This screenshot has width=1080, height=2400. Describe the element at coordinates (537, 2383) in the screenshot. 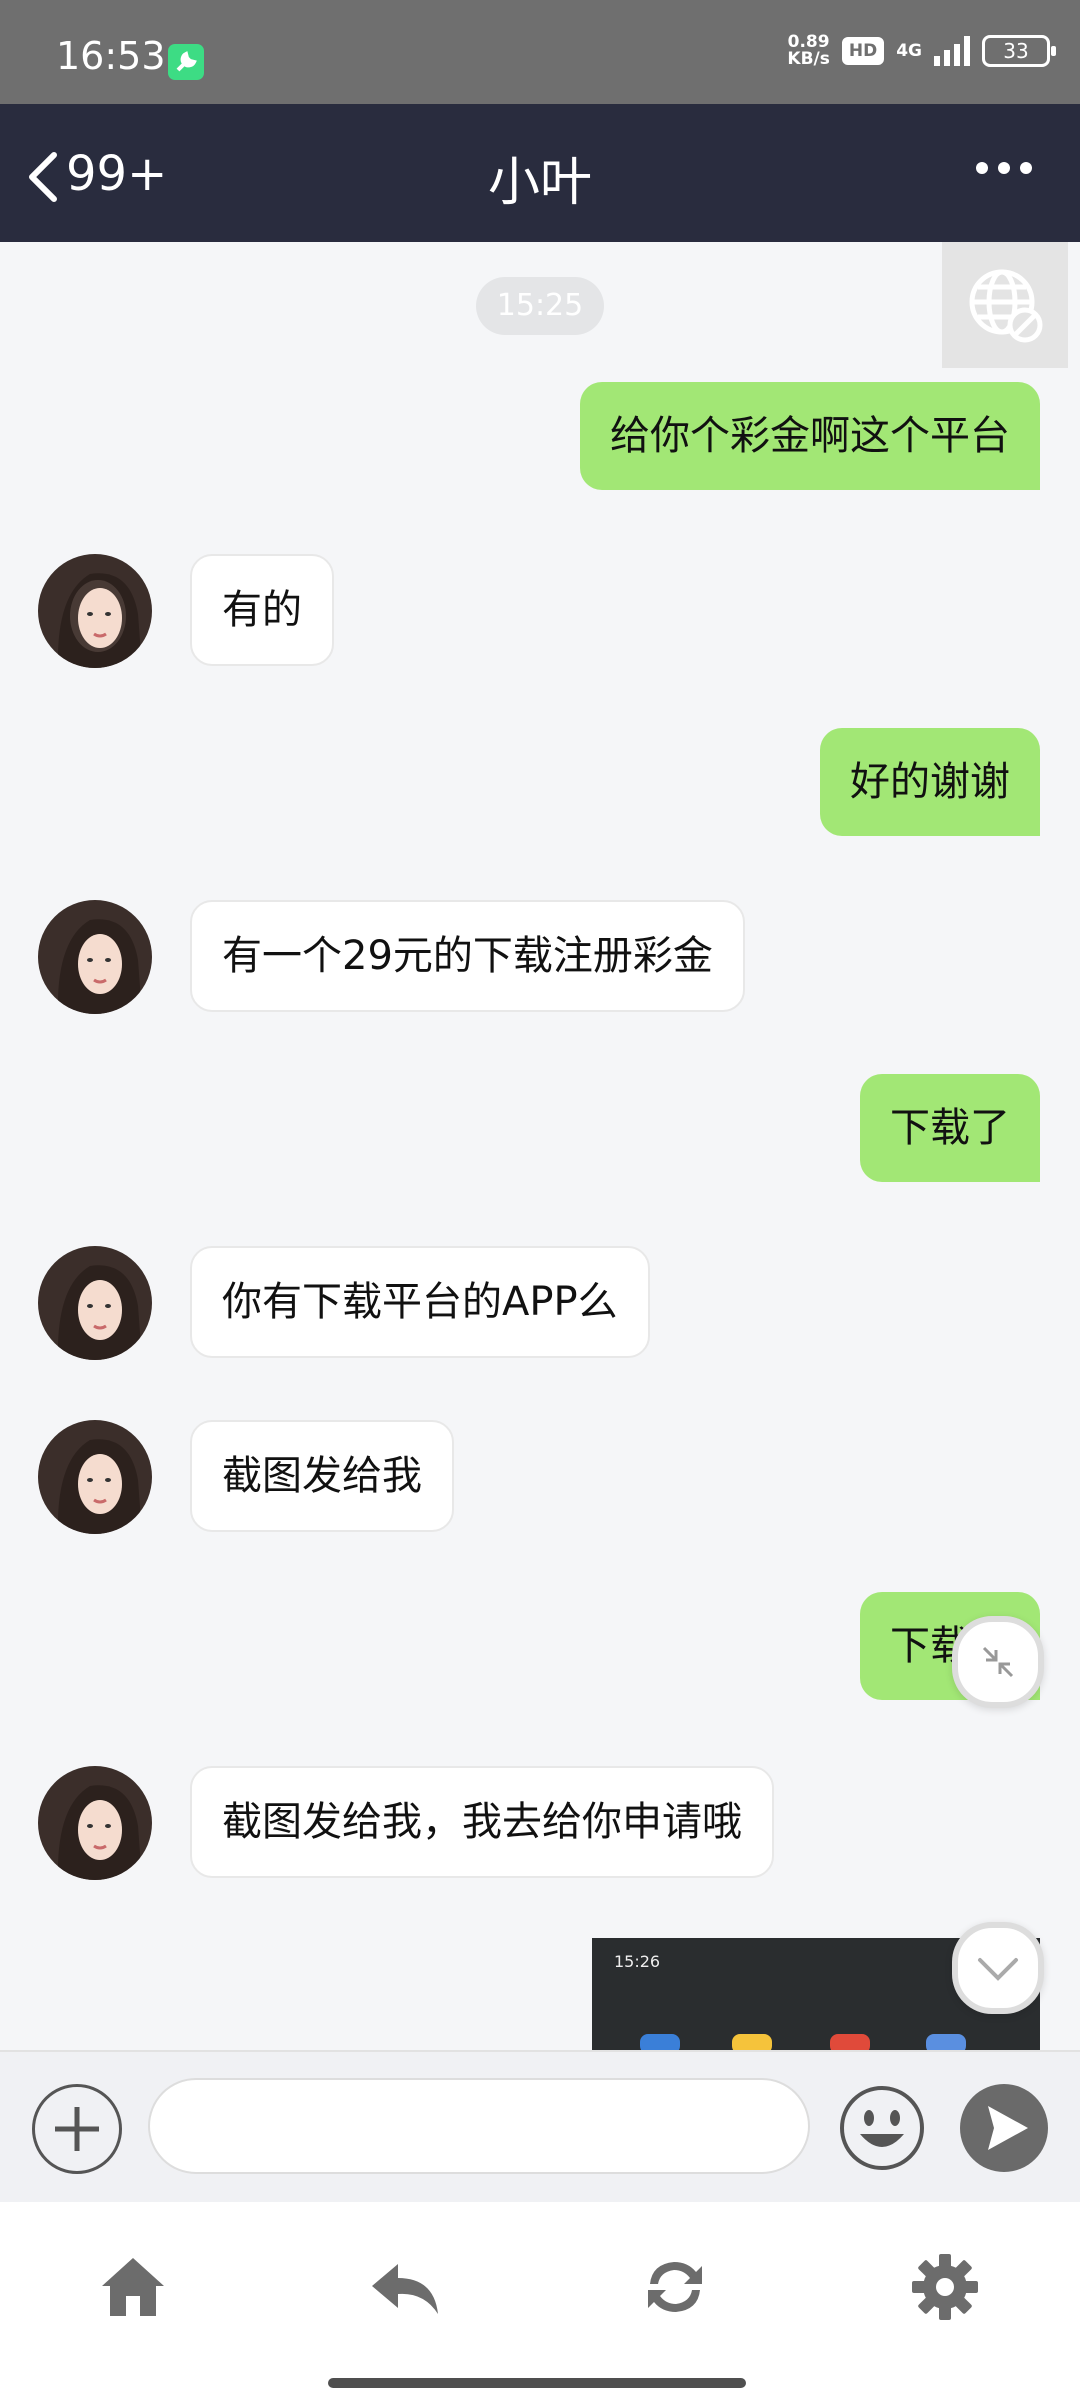

I see `home-indicator` at that location.